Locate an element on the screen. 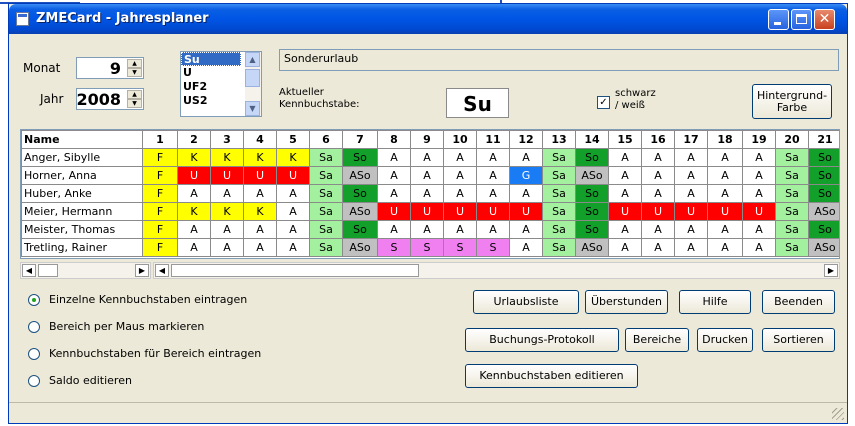 The width and height of the screenshot is (855, 426). code-list-scroll-thumb is located at coordinates (252, 78).